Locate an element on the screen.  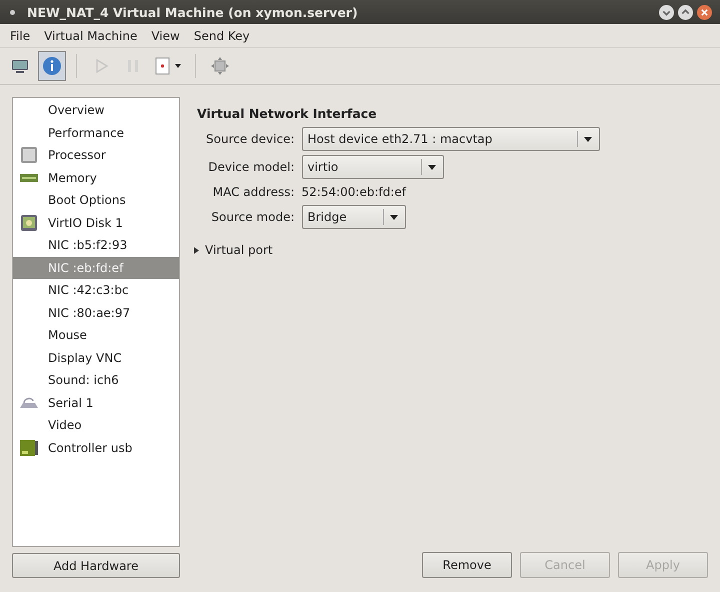
memory-icon is located at coordinates (29, 177).